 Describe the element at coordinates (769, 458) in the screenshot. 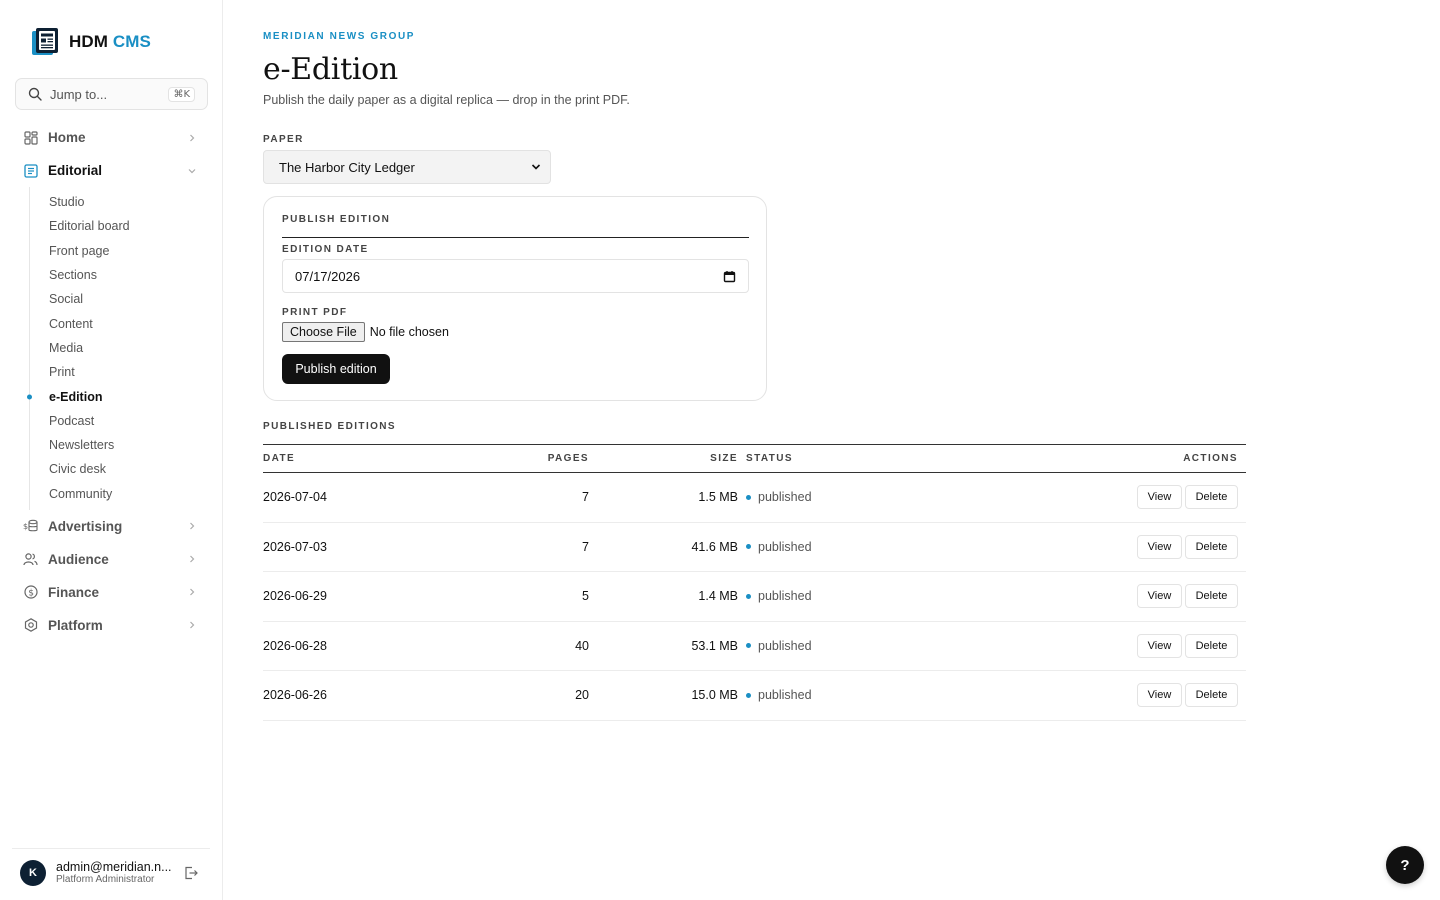

I see `column-header-status: STATUS` at that location.